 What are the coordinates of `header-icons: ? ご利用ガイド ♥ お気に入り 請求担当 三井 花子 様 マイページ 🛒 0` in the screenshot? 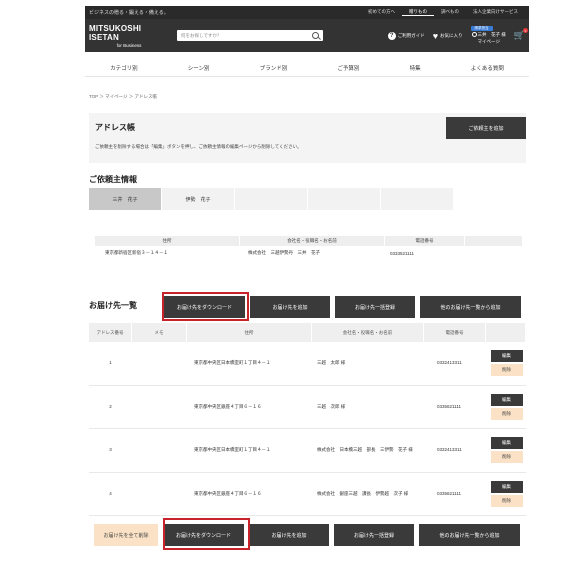 It's located at (457, 35).